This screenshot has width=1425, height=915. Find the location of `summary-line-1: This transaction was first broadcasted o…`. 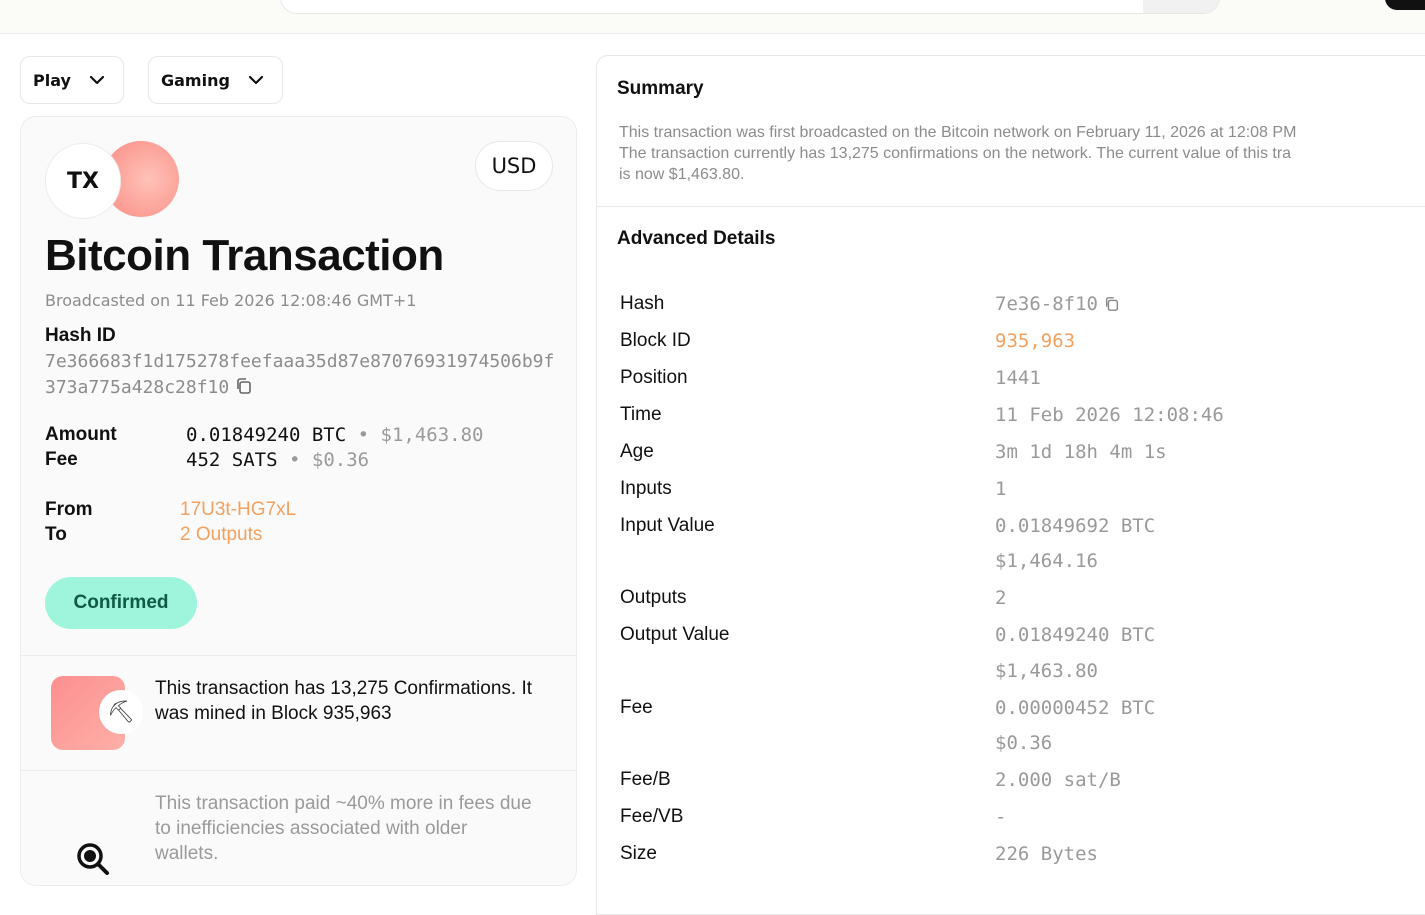

summary-line-1: This transaction was first broadcasted o… is located at coordinates (958, 132).